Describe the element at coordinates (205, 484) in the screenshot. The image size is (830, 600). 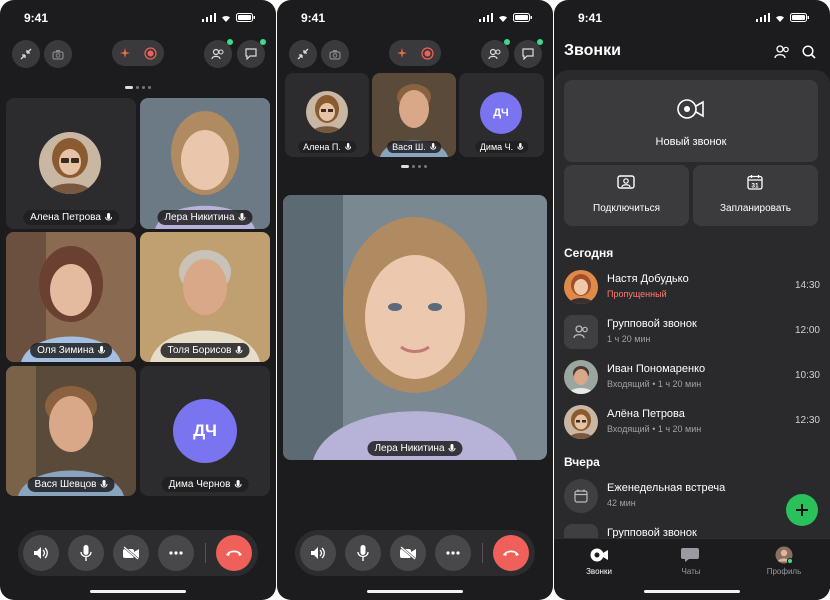
I see `participant-label: Дима Чернов` at that location.